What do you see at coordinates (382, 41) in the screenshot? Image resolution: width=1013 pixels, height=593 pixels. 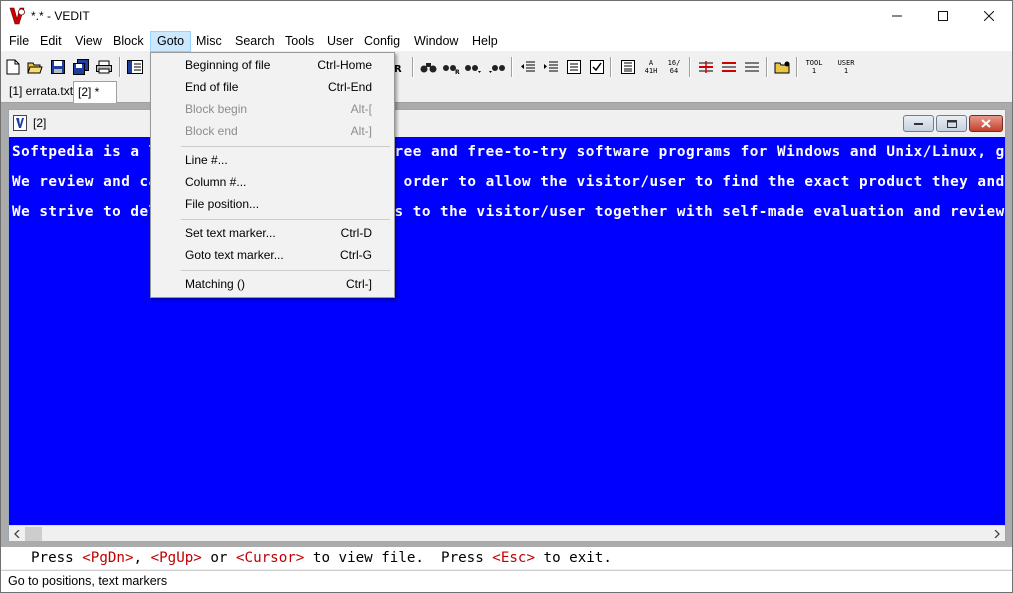 I see `menu-config: Config` at bounding box center [382, 41].